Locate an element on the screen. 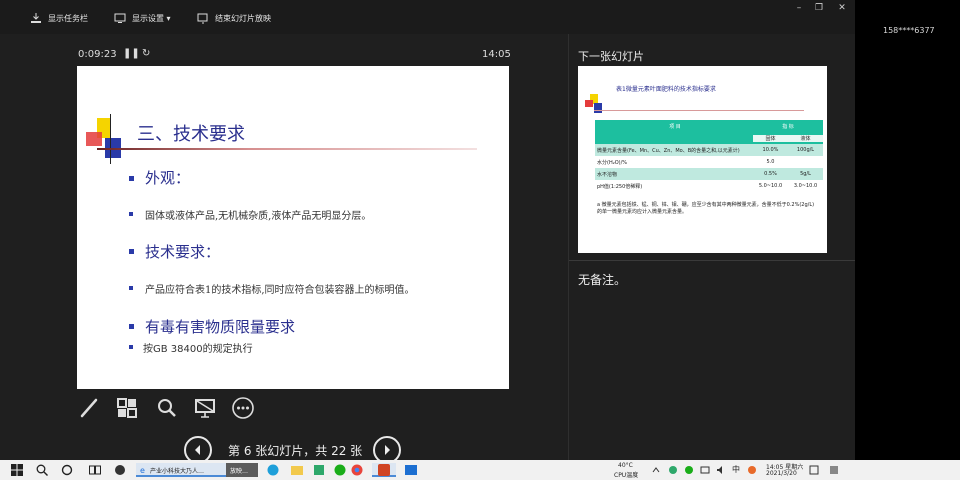  display-settings-icon is located at coordinates (120, 18).